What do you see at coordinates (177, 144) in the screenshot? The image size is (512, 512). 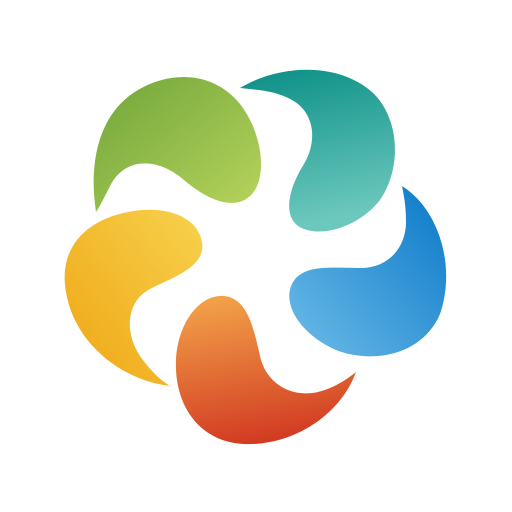 I see `green-petal` at bounding box center [177, 144].